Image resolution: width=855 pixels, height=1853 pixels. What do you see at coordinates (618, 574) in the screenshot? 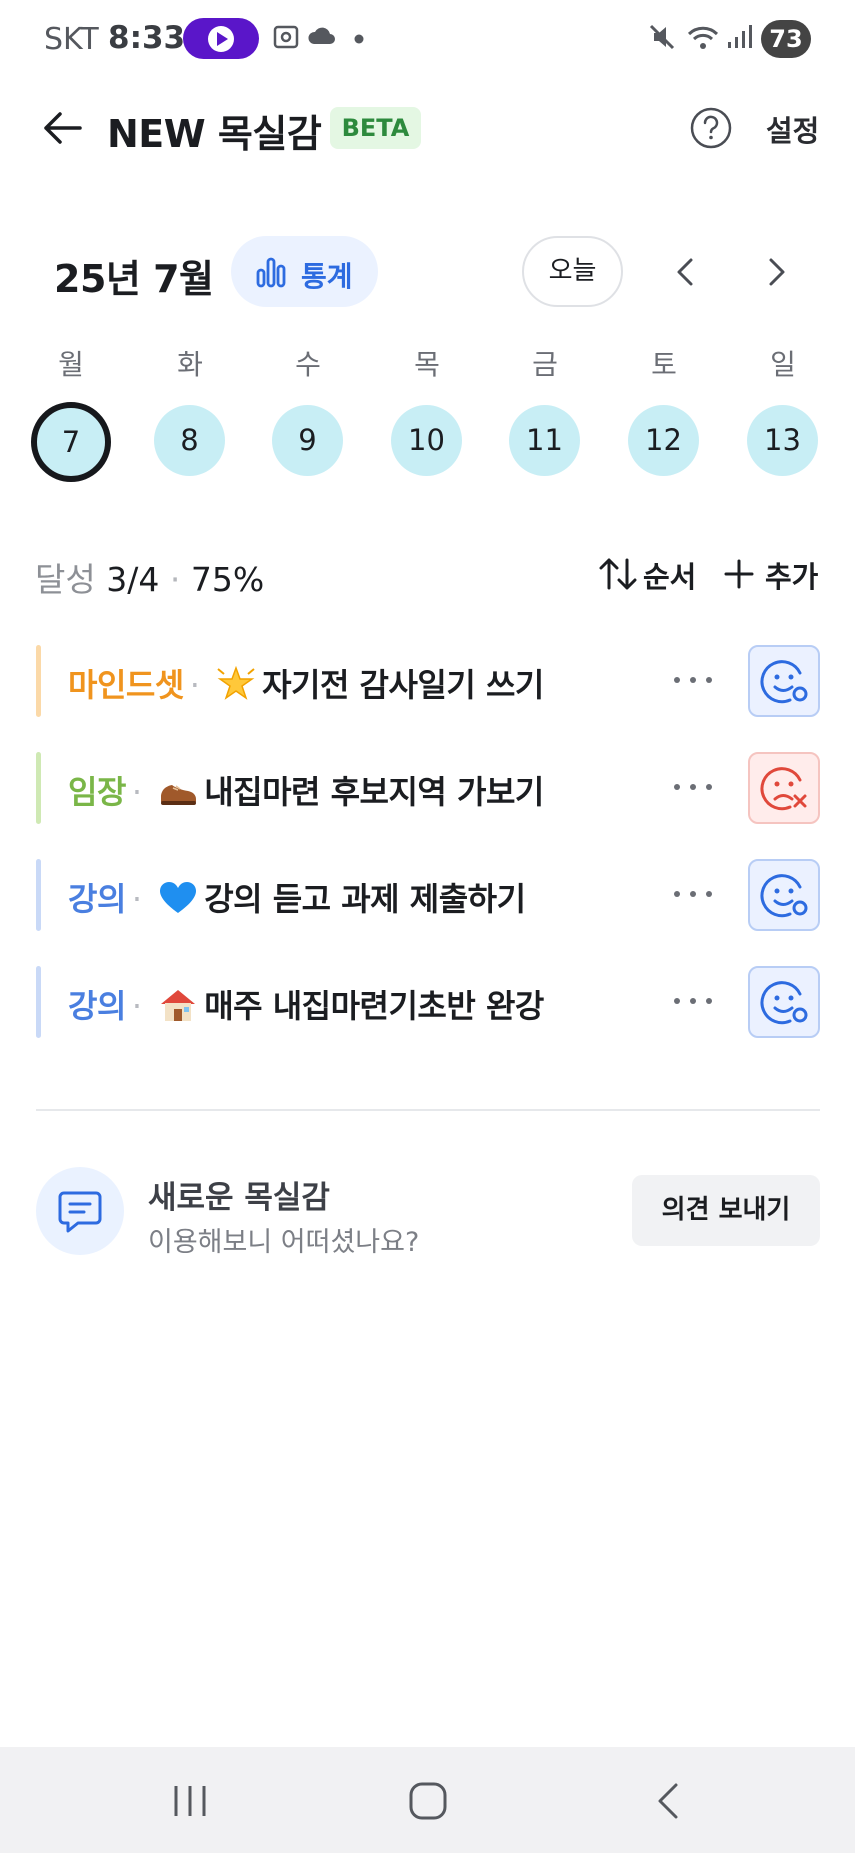
I see `sort-arrows-icon` at bounding box center [618, 574].